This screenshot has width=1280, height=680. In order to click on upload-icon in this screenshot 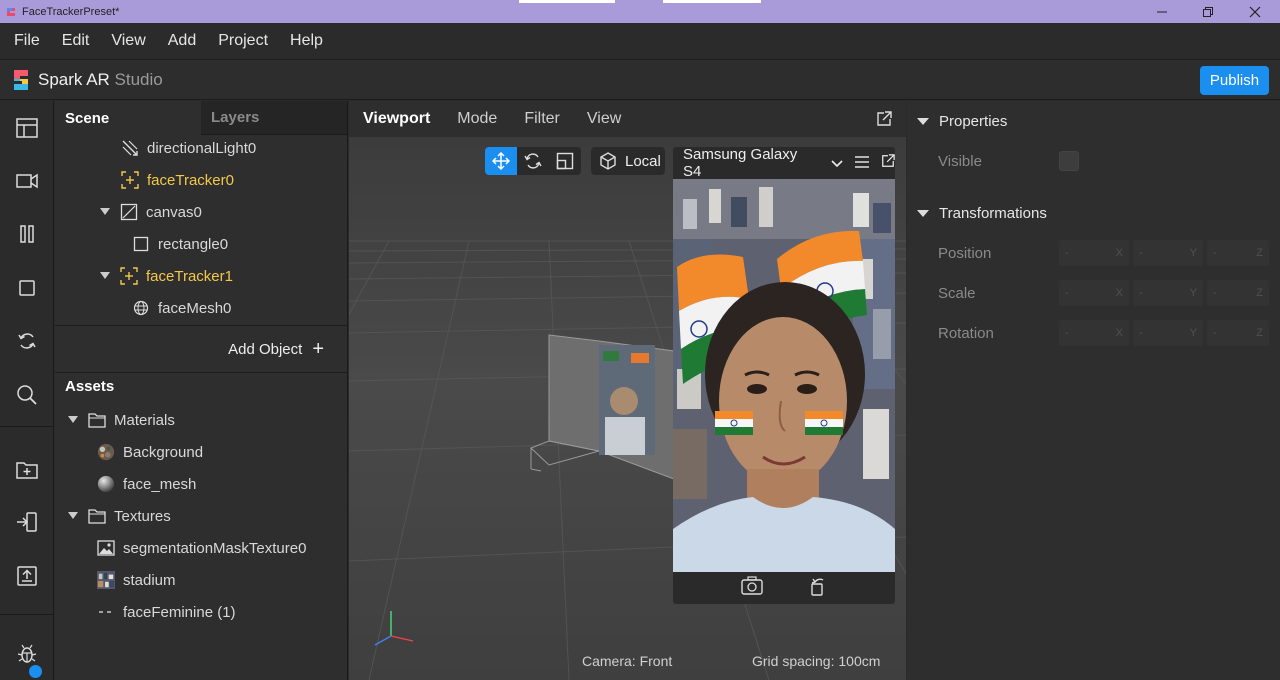, I will do `click(27, 576)`.